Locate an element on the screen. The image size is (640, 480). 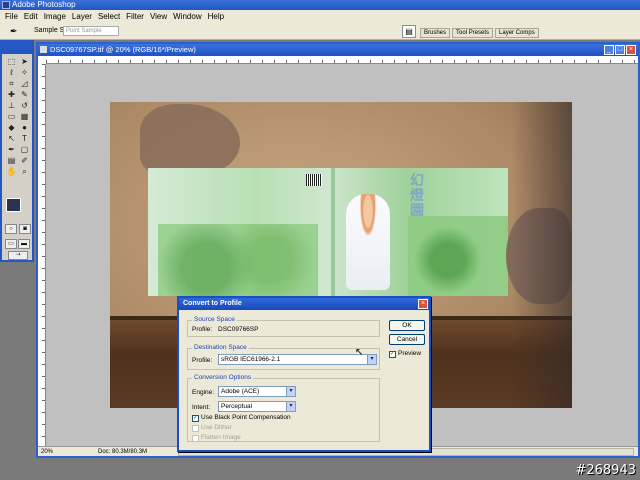
notes-tool-icon: ▤ is located at coordinates (11, 160).